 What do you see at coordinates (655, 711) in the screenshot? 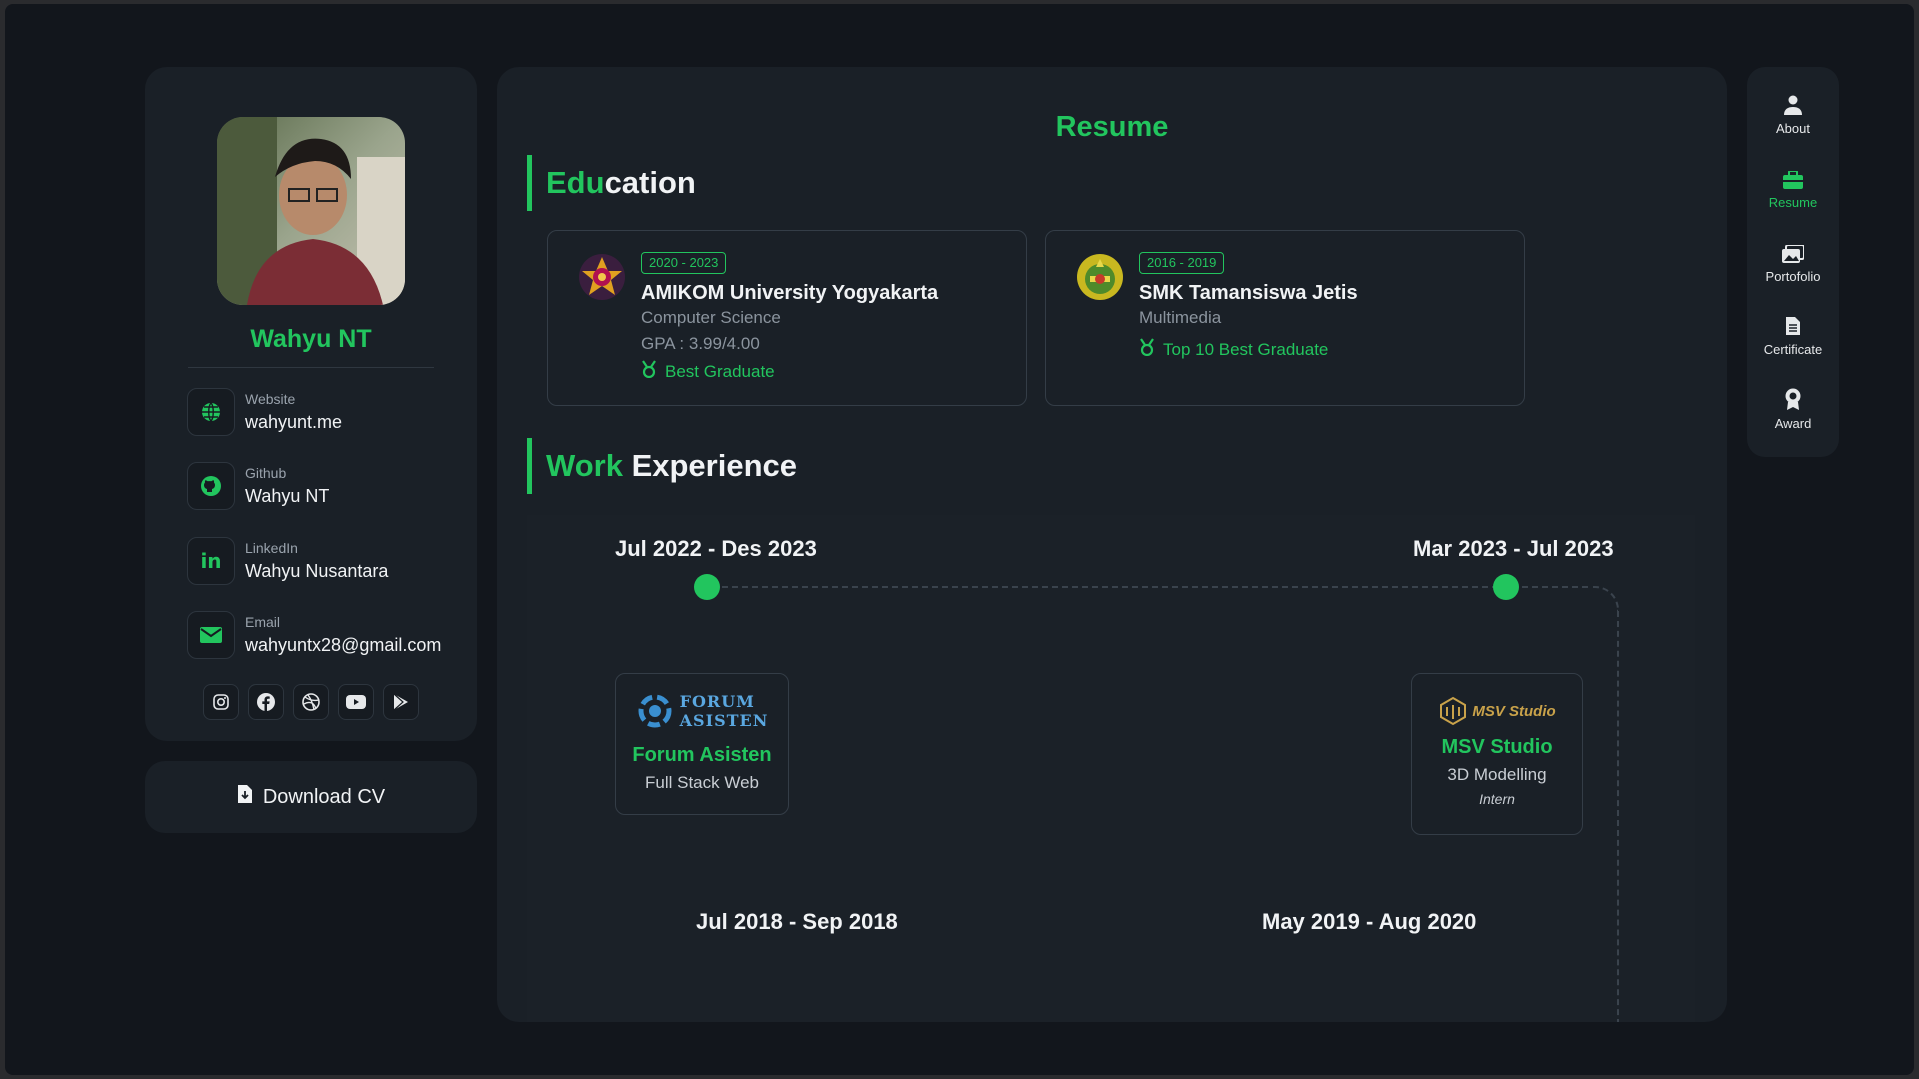
I see `forum-asisten-icon` at bounding box center [655, 711].